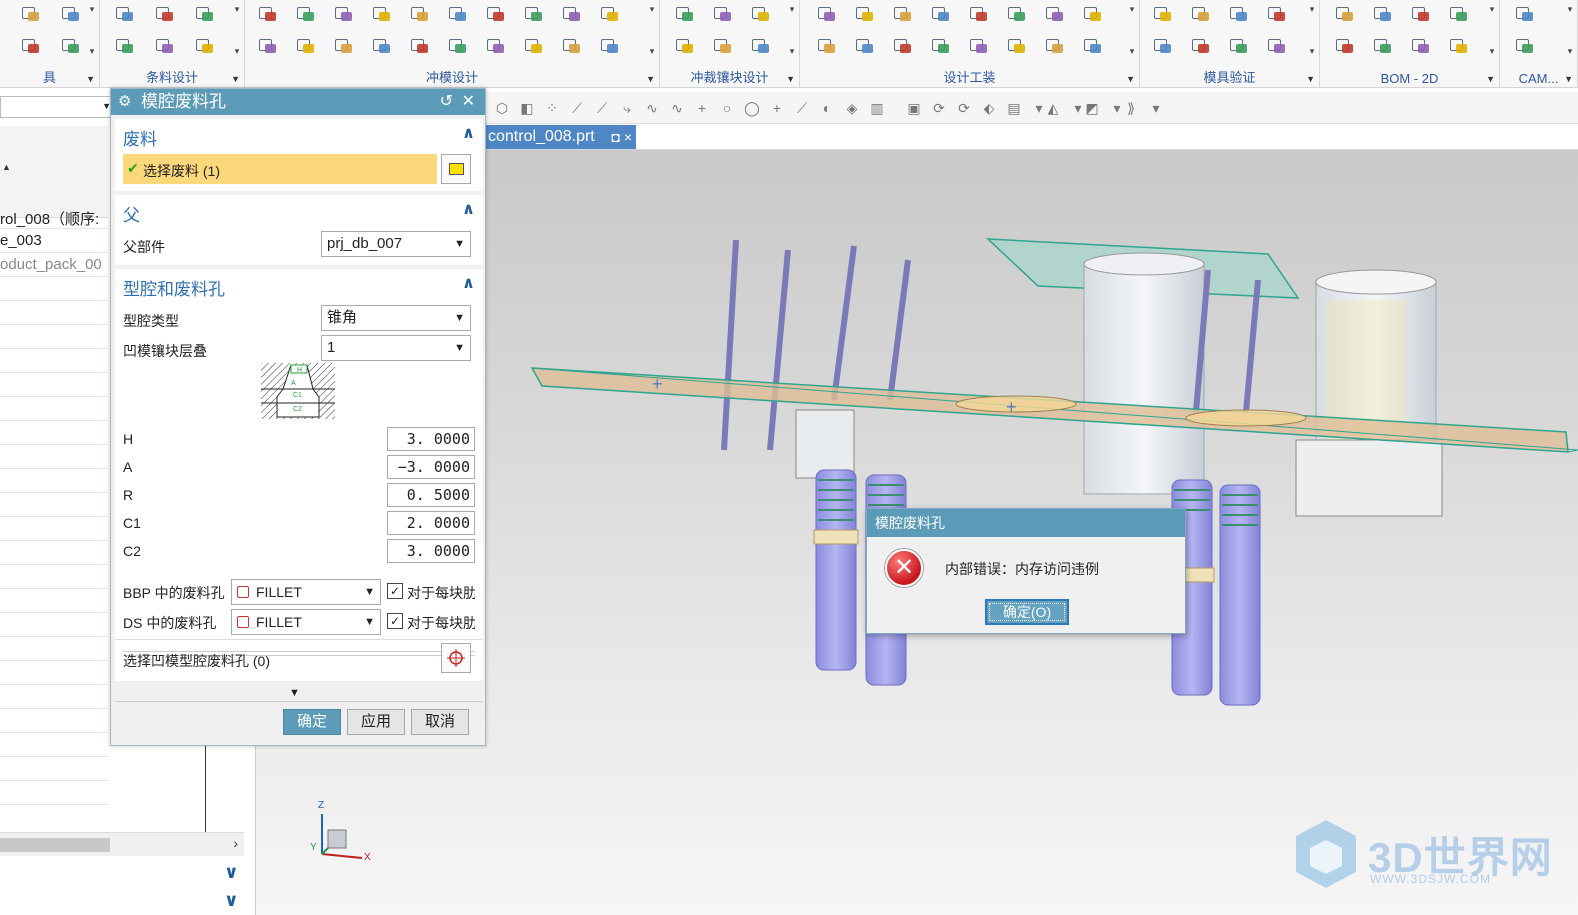 The height and width of the screenshot is (915, 1578). I want to click on view-tool-icon: ⟳, so click(964, 108).